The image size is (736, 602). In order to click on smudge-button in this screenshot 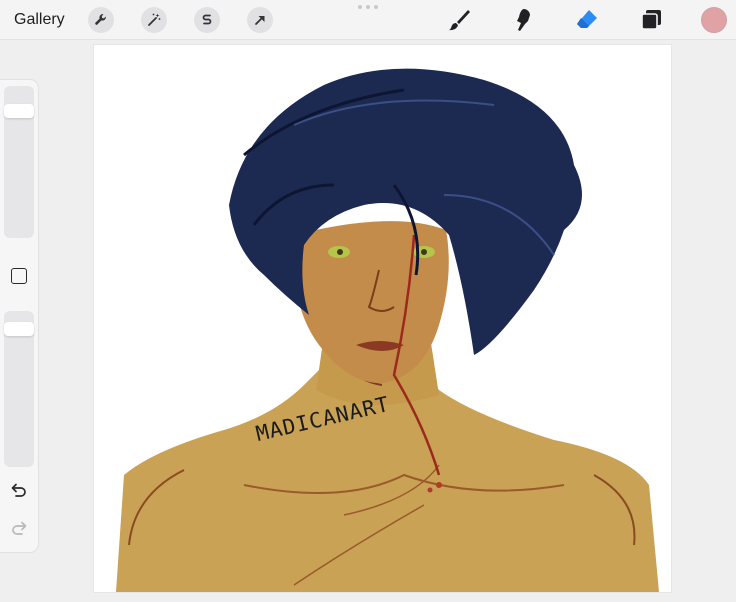, I will do `click(523, 20)`.